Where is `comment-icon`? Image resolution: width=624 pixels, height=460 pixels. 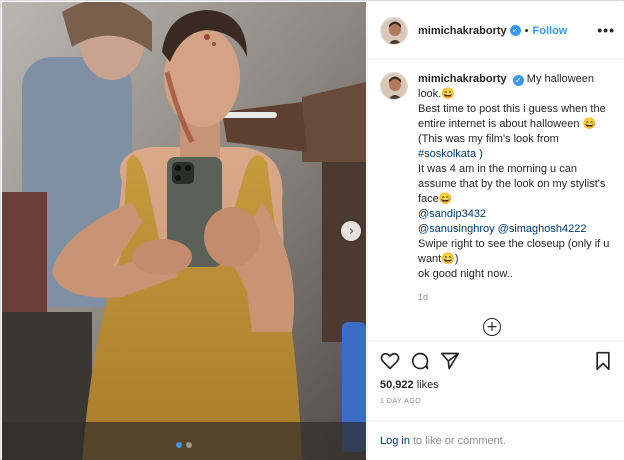 comment-icon is located at coordinates (420, 361).